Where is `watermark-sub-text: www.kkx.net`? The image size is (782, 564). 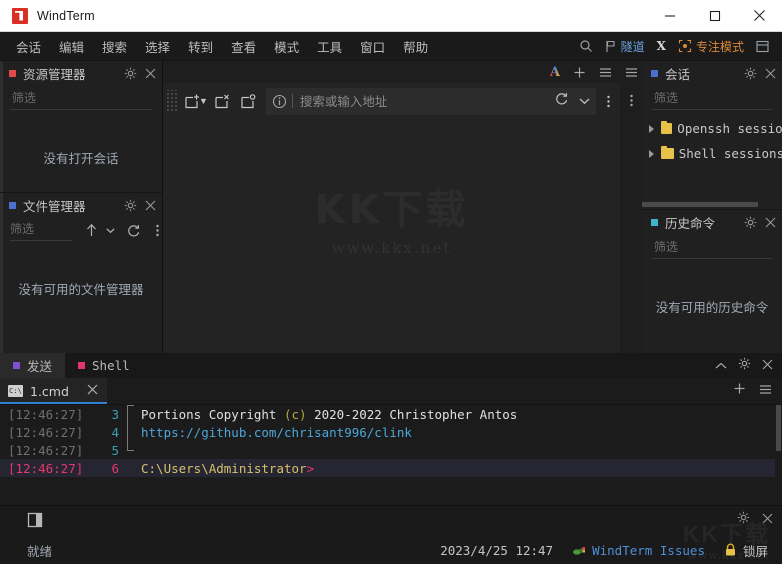
watermark-sub-text: www.kkx.net is located at coordinates (391, 248).